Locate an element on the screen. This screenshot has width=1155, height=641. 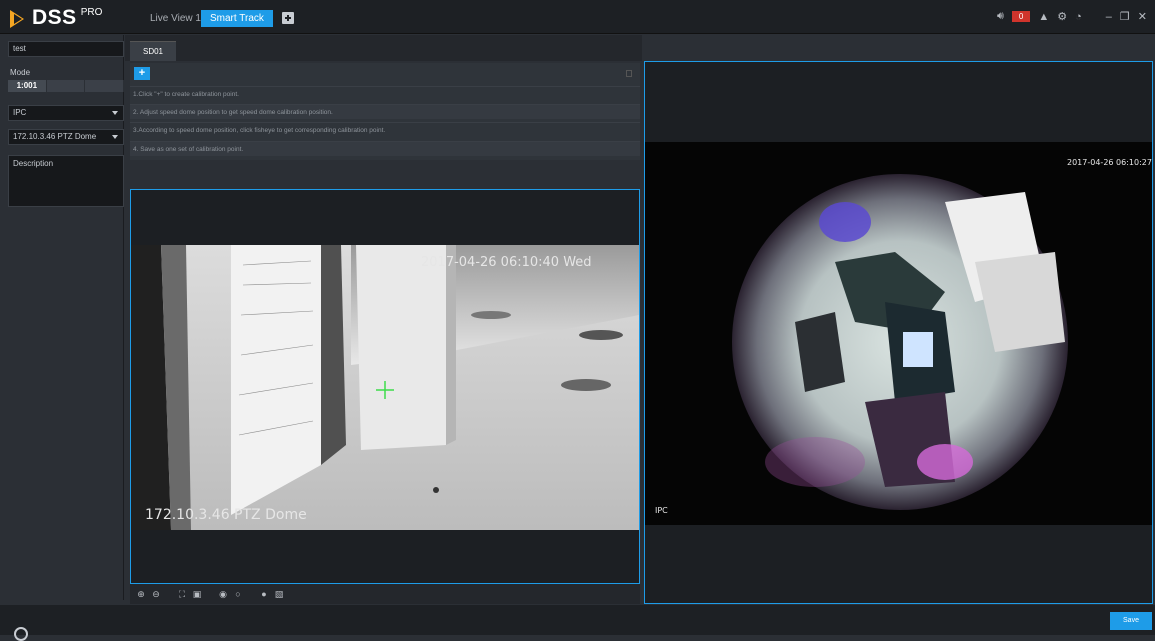
focus-far-icon: ○ is located at coordinates (238, 594).